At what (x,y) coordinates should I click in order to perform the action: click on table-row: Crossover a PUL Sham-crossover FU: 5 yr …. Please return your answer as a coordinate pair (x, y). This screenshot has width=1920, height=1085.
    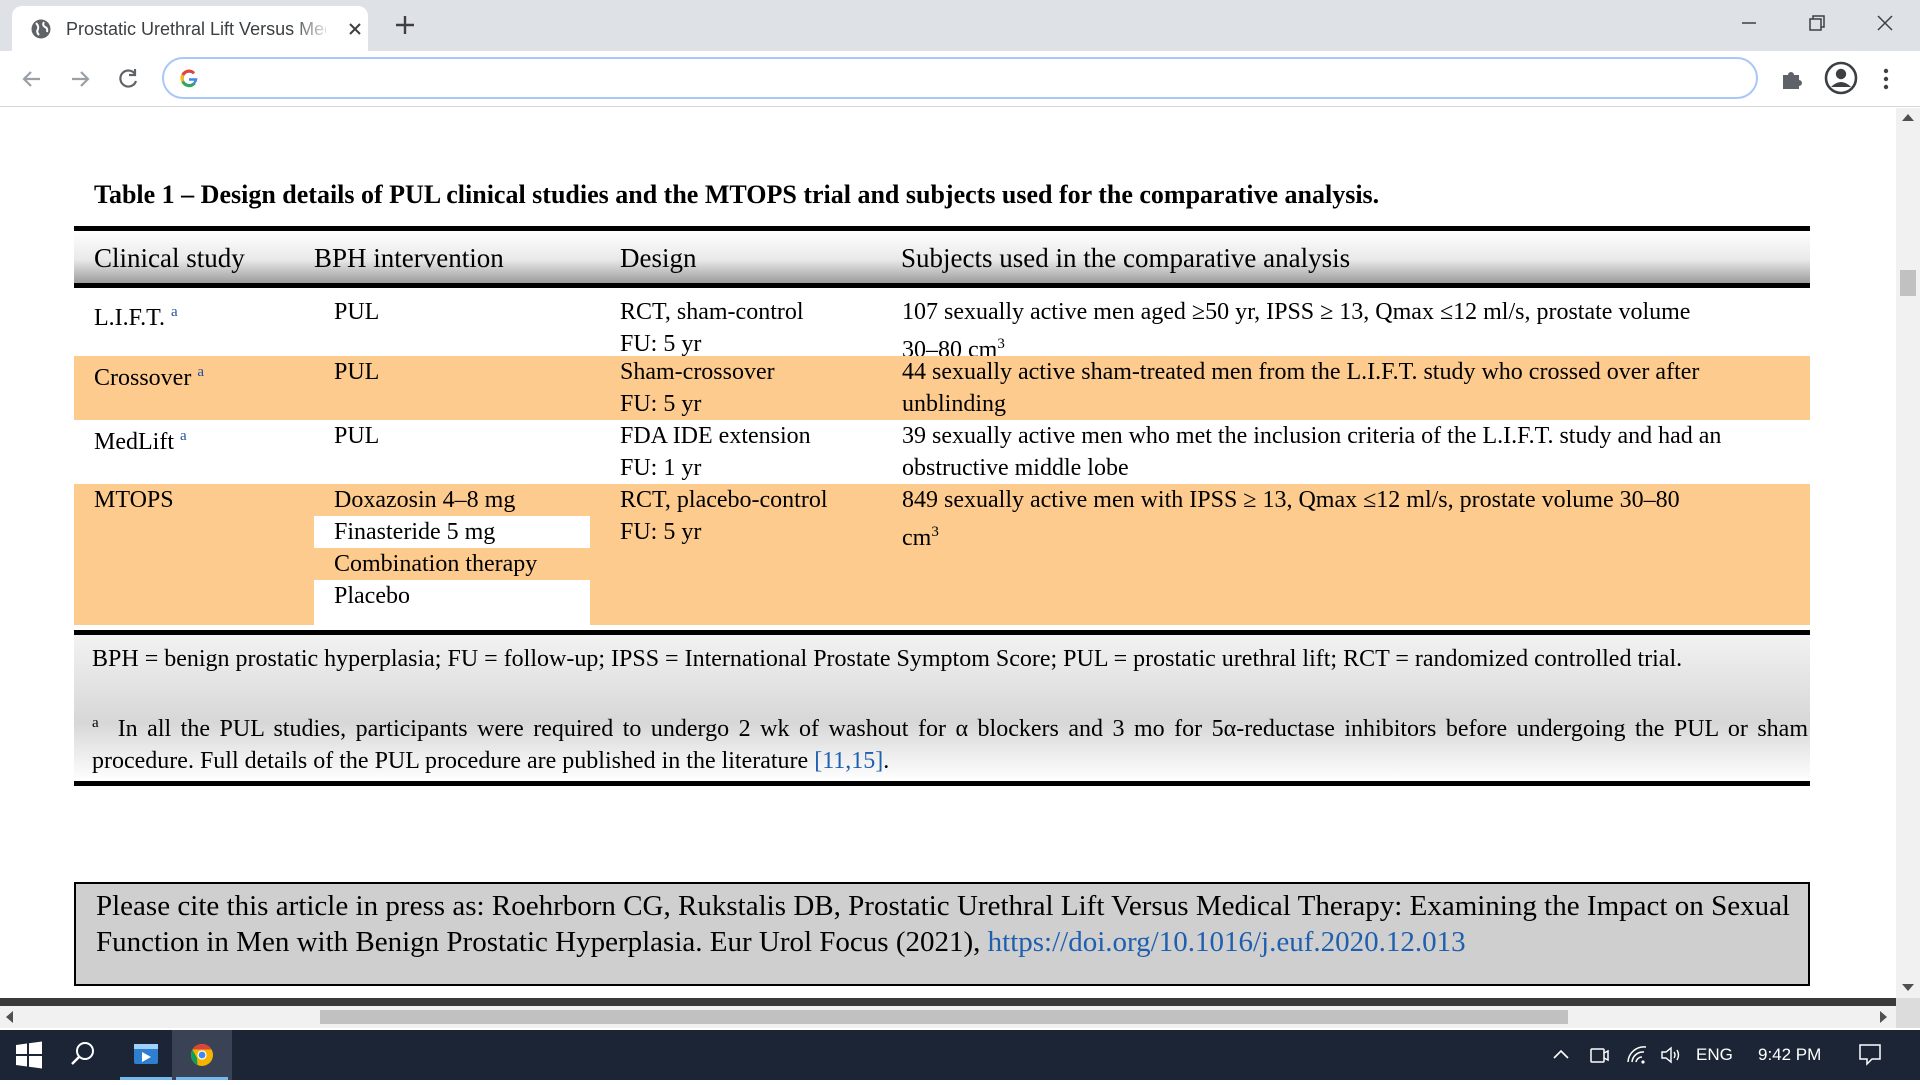
    Looking at the image, I should click on (942, 388).